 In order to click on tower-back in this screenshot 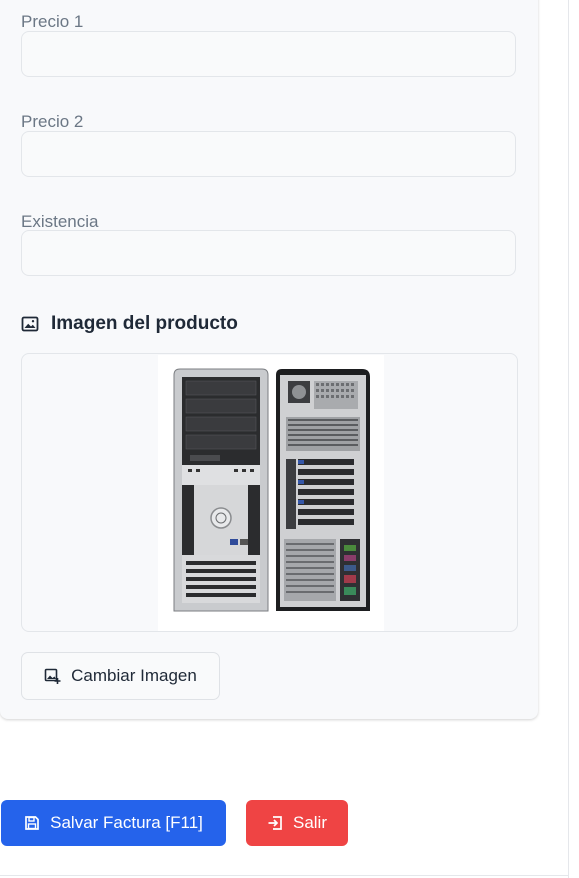, I will do `click(323, 490)`.